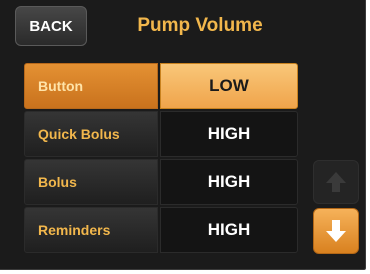  What do you see at coordinates (229, 86) in the screenshot?
I see `setting-value: LOW` at bounding box center [229, 86].